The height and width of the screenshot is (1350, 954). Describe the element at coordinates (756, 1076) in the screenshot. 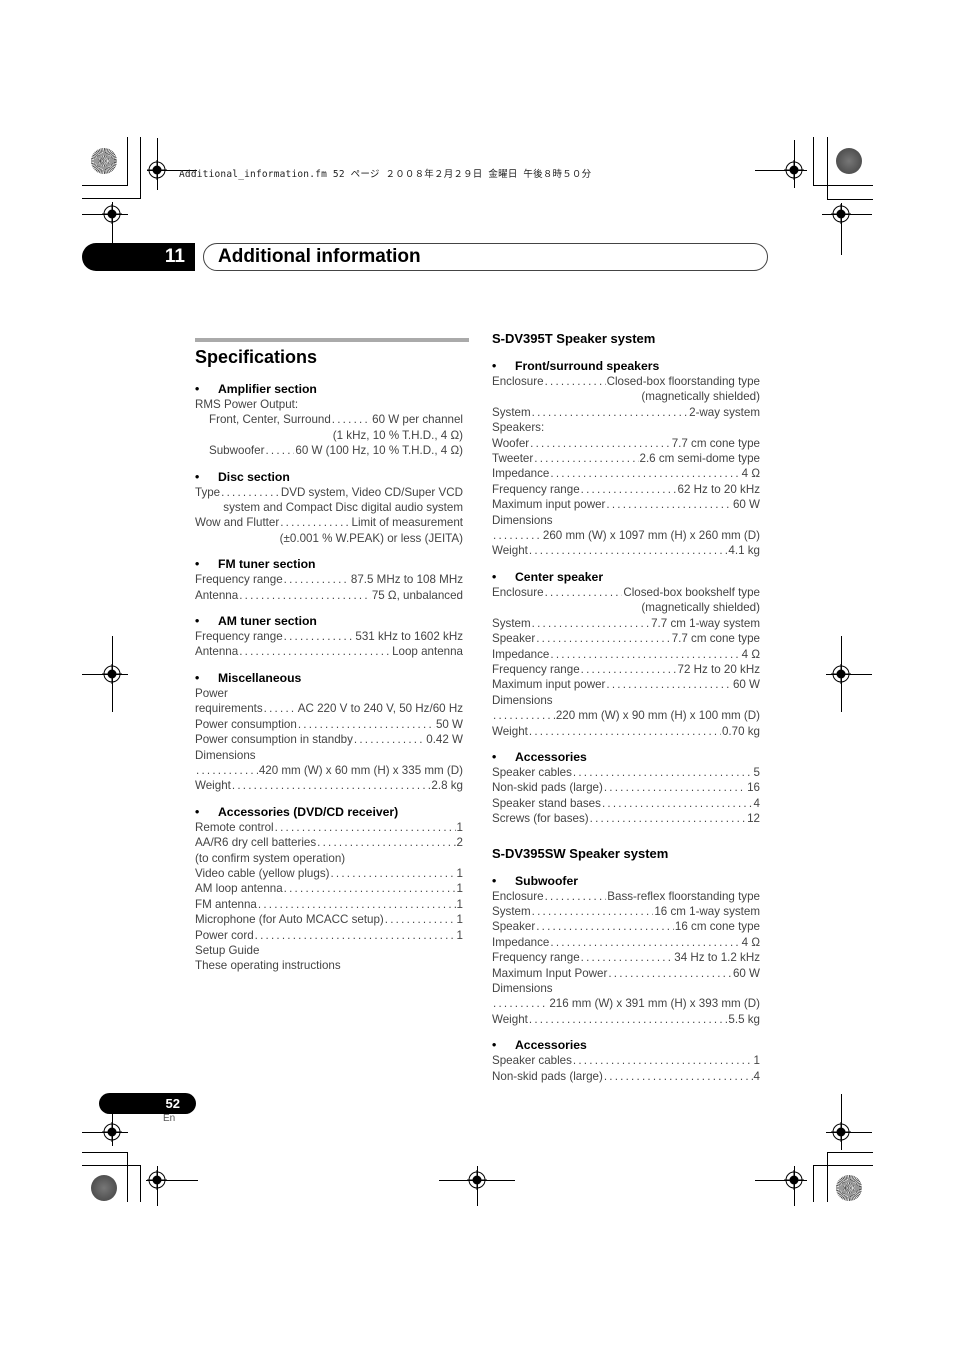

I see `spec-value: 4` at that location.